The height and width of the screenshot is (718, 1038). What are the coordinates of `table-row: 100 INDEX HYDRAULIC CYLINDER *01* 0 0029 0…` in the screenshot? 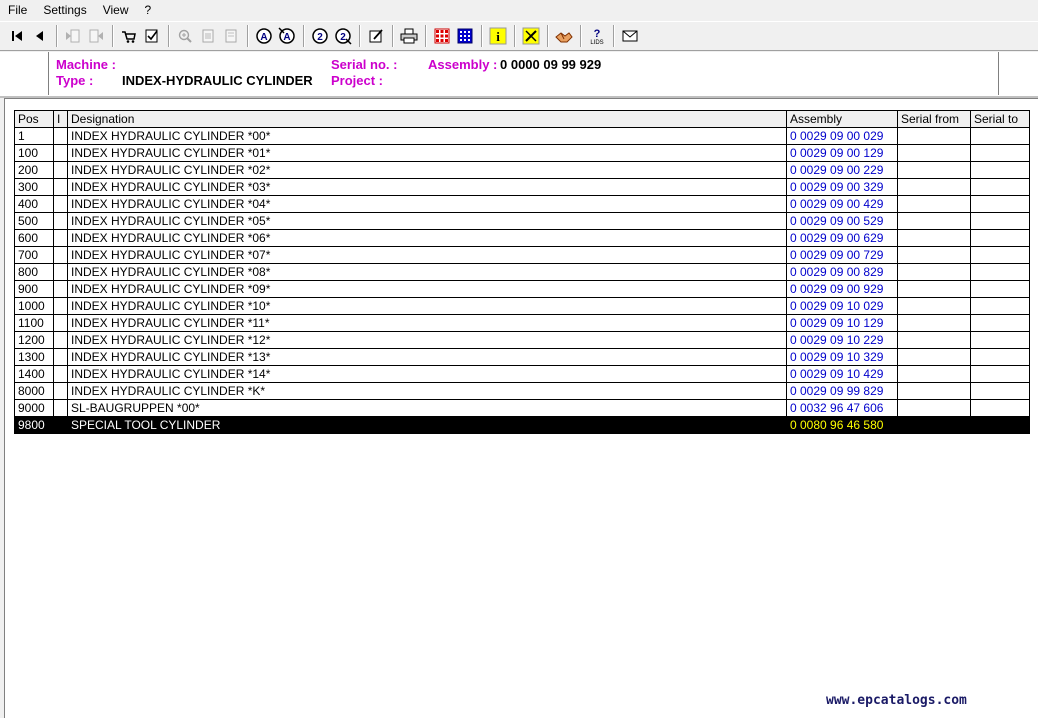 It's located at (522, 153).